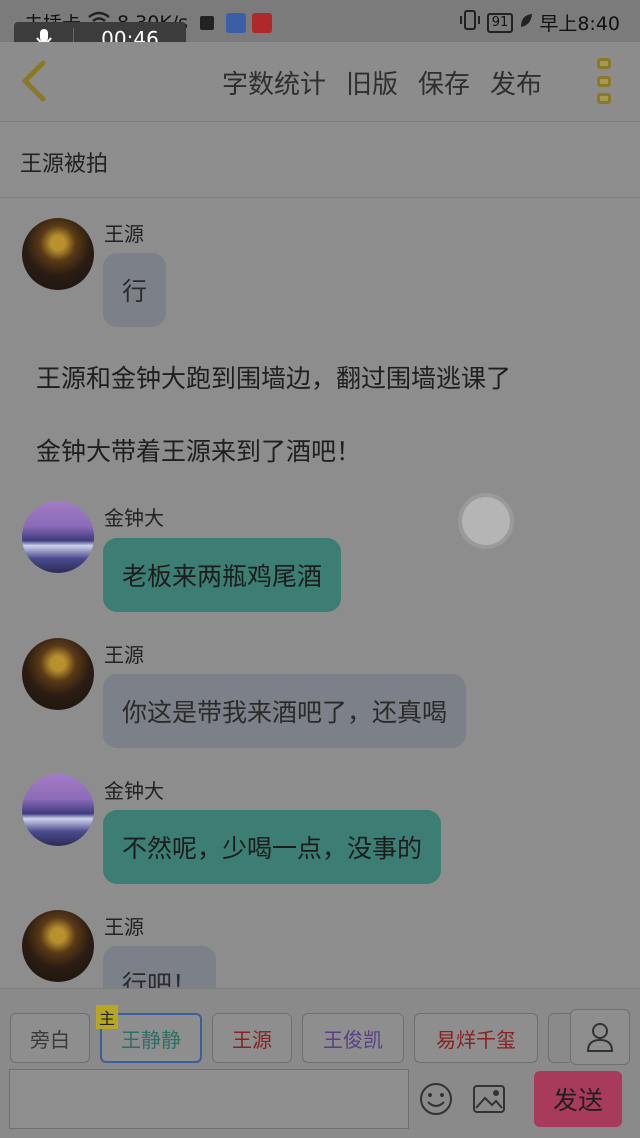  I want to click on battery-indicator: 91, so click(500, 22).